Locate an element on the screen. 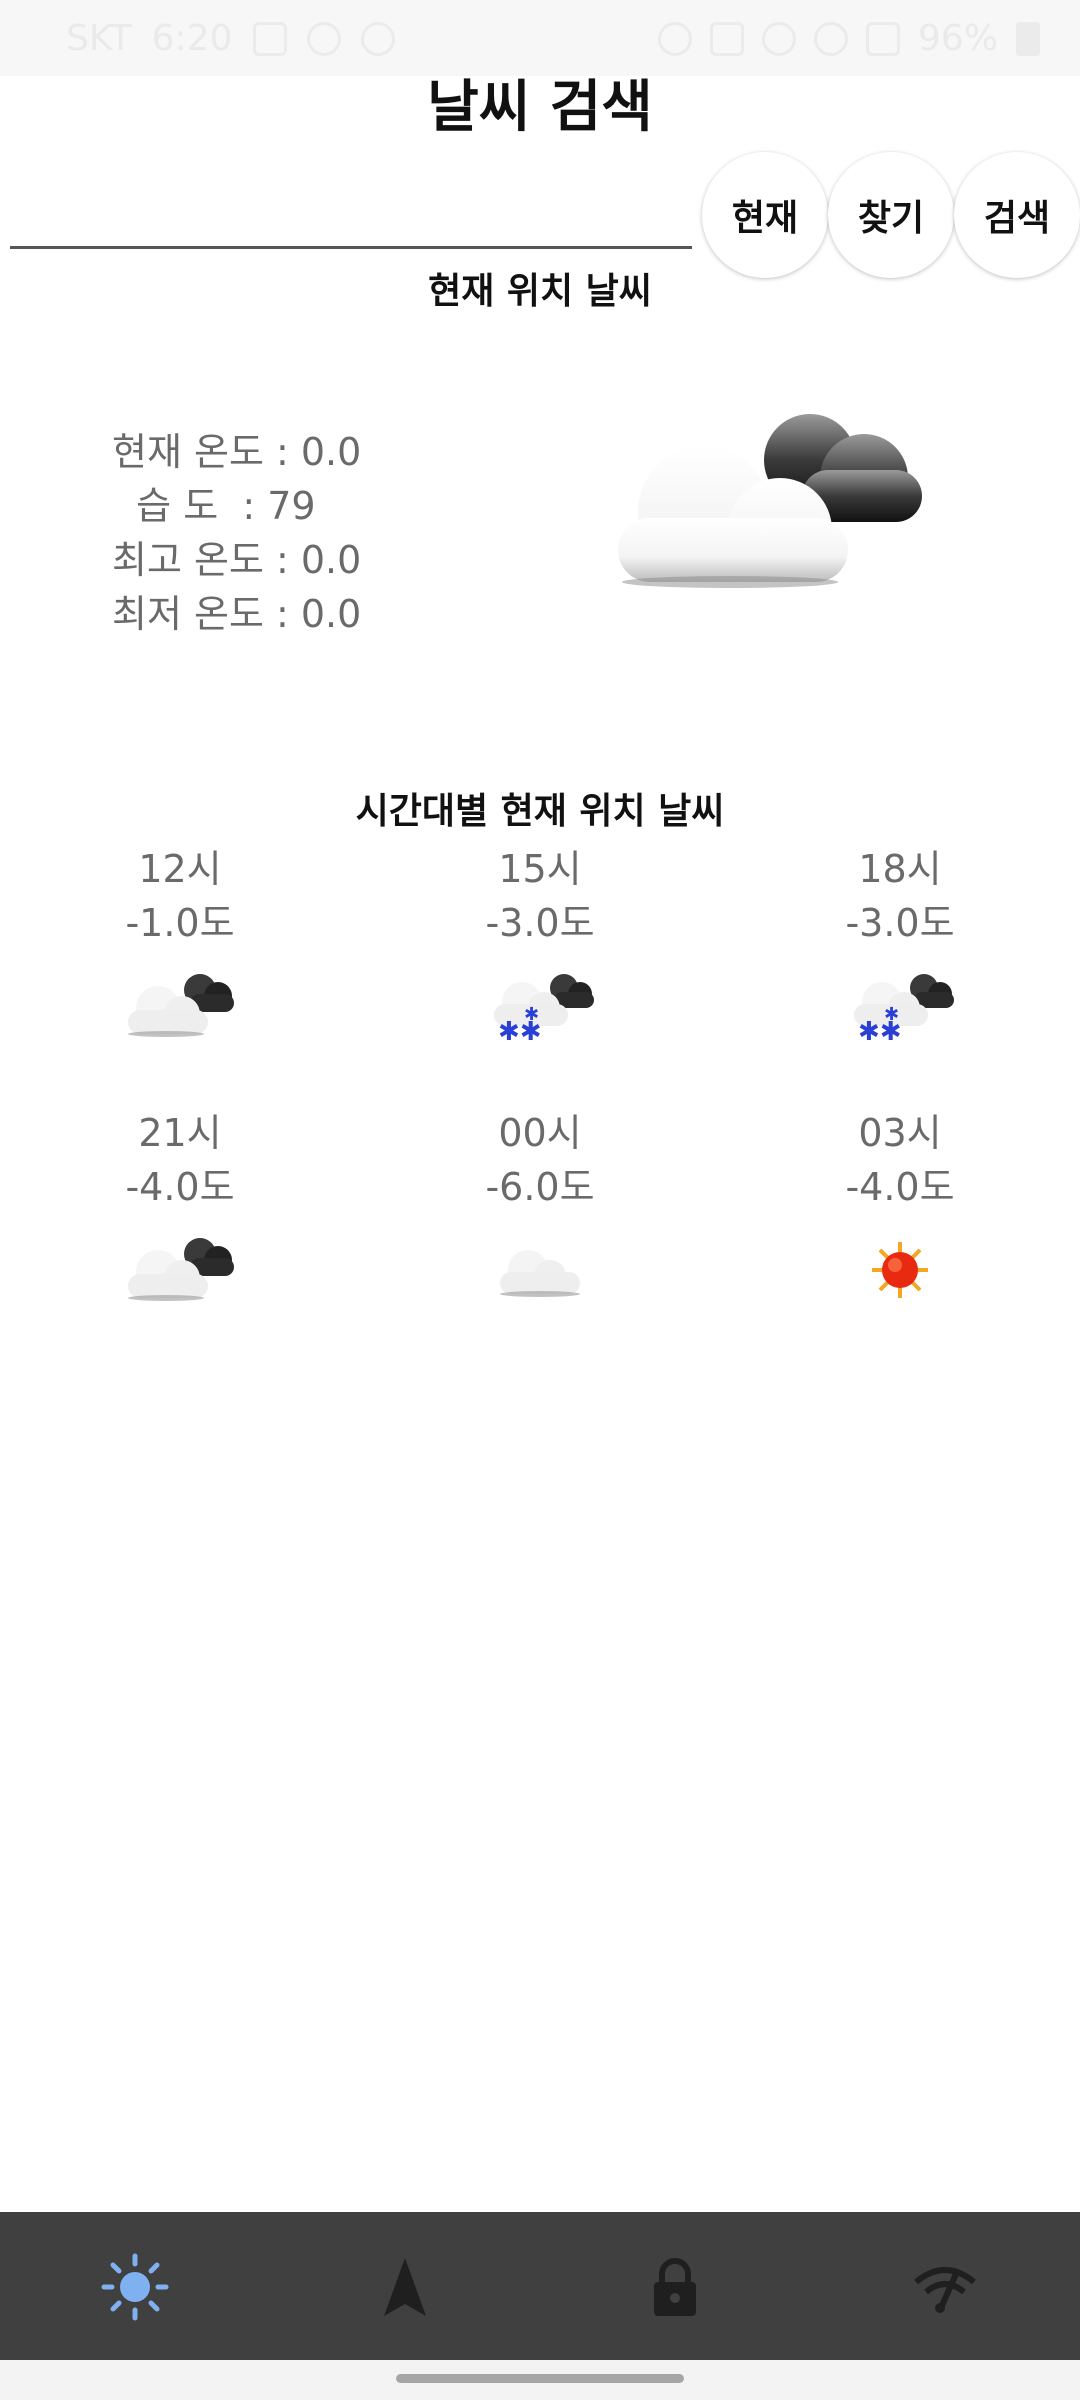 This screenshot has height=2400, width=1080. hourly-time: 15시 is located at coordinates (540, 869).